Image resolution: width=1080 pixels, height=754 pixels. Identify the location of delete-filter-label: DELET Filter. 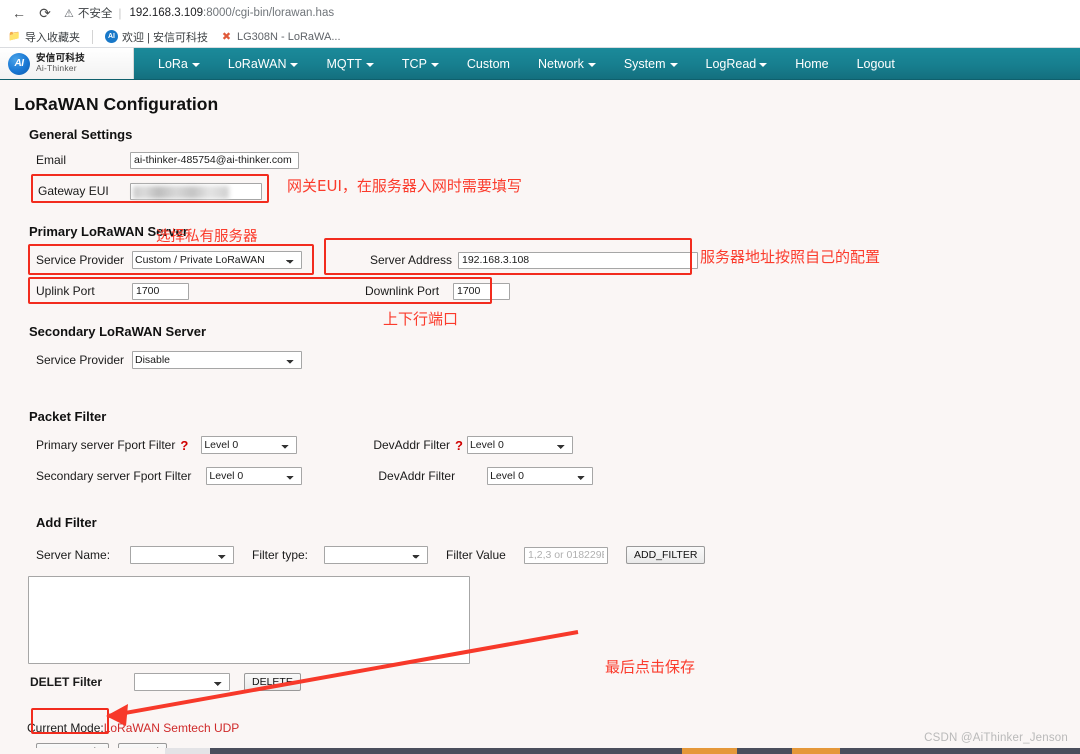
(66, 682).